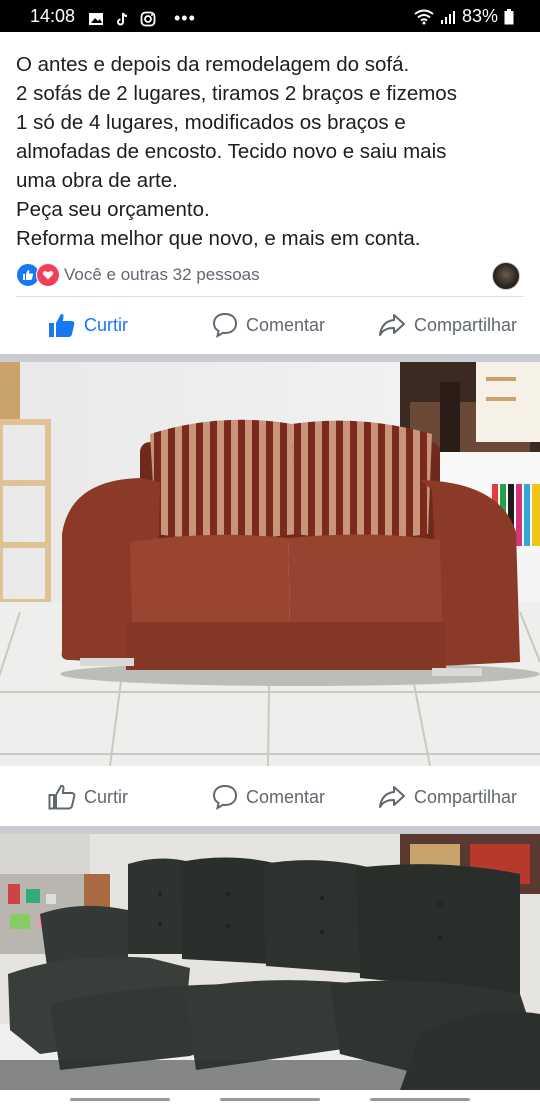 The height and width of the screenshot is (1110, 540). I want to click on wifi-icon, so click(424, 16).